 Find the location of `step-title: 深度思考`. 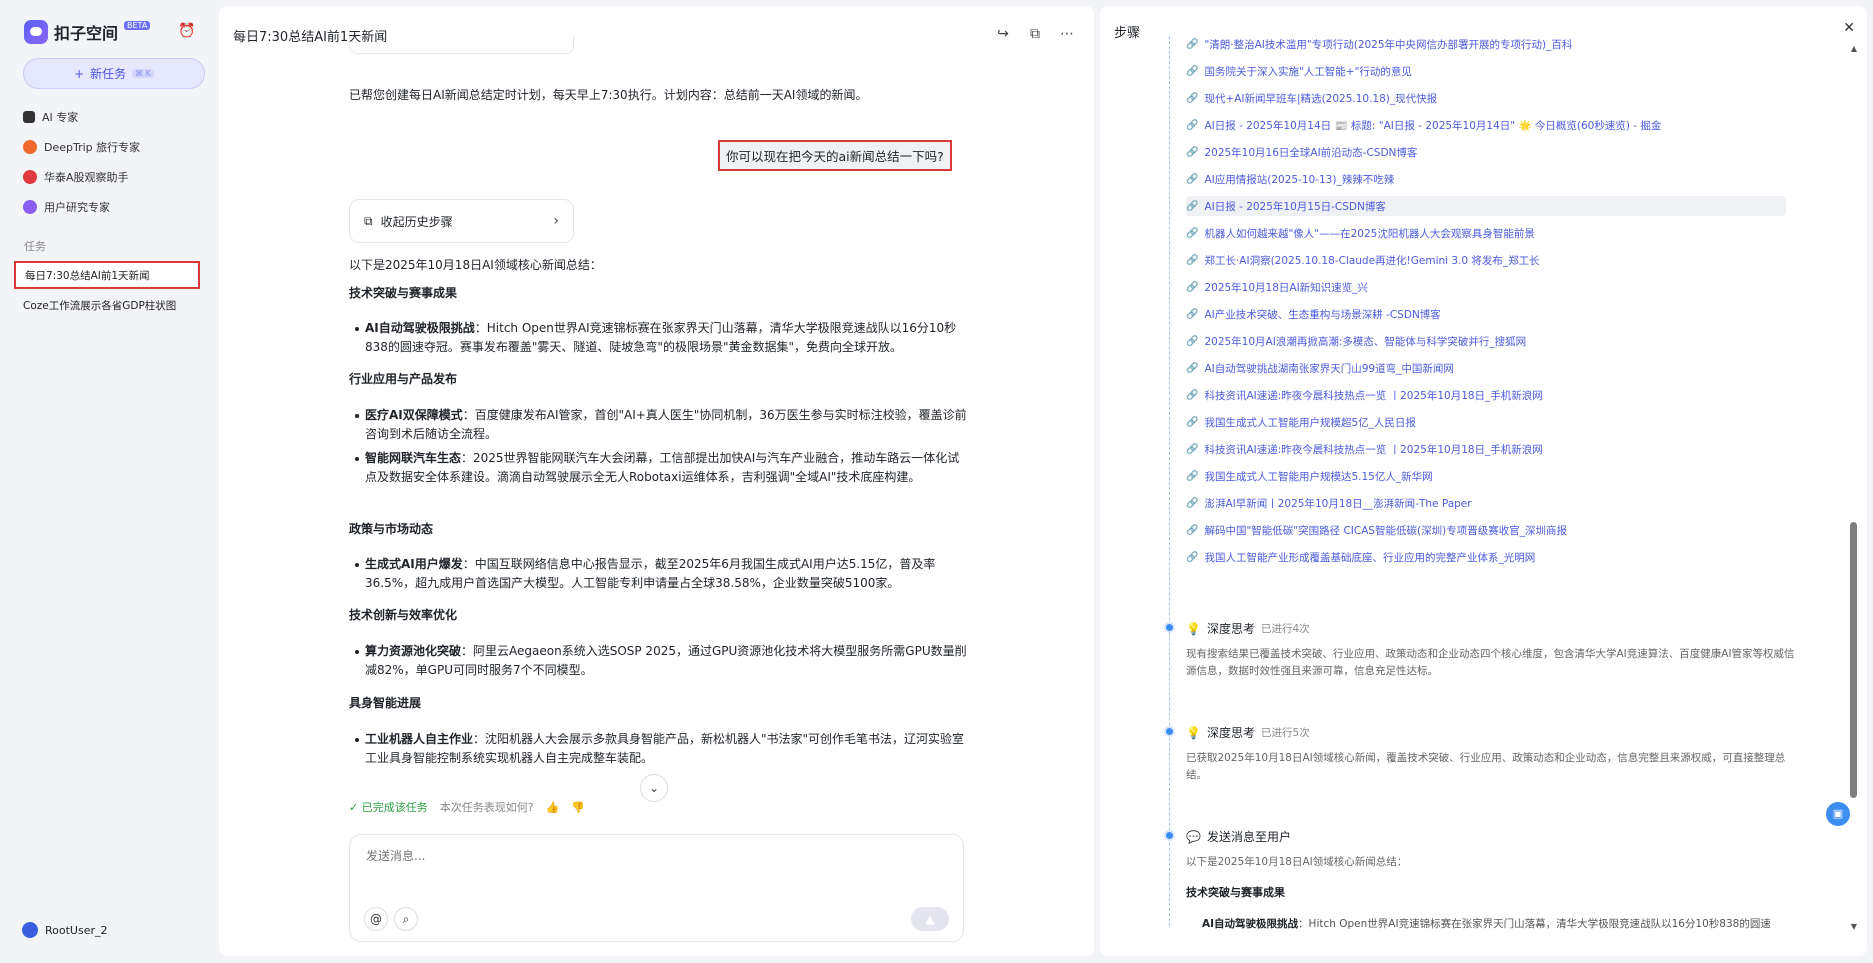

step-title: 深度思考 is located at coordinates (1230, 629).